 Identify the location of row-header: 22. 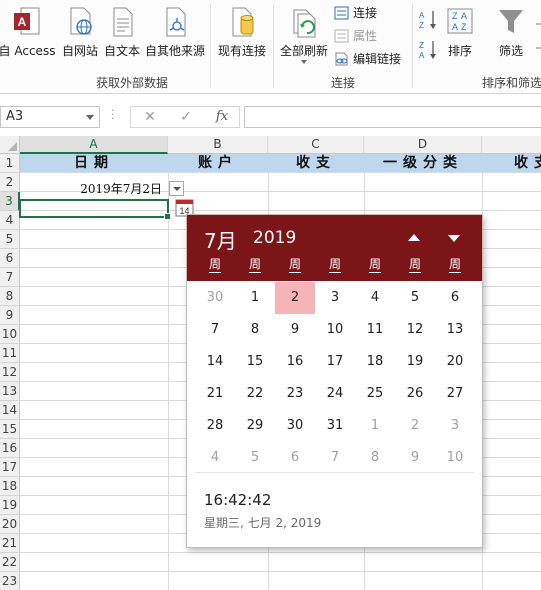
(10, 562).